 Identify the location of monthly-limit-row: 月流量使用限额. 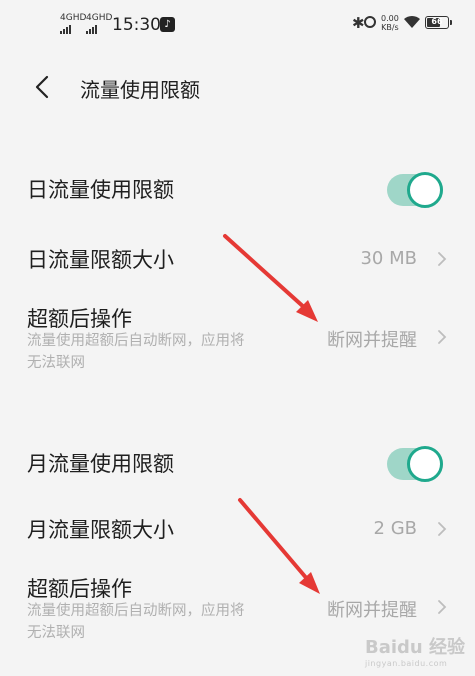
(237, 462).